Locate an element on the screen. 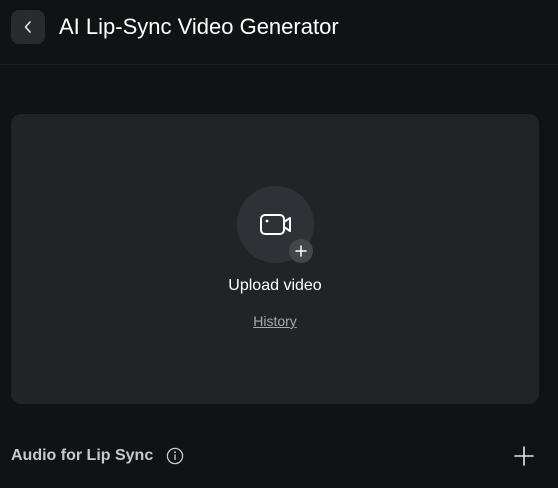  info-circle-icon is located at coordinates (175, 456).